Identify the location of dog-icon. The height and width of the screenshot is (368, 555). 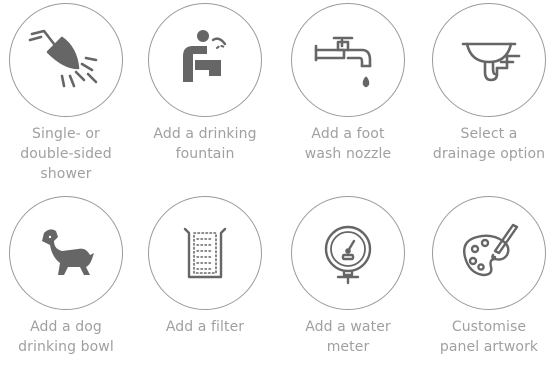
(68, 252).